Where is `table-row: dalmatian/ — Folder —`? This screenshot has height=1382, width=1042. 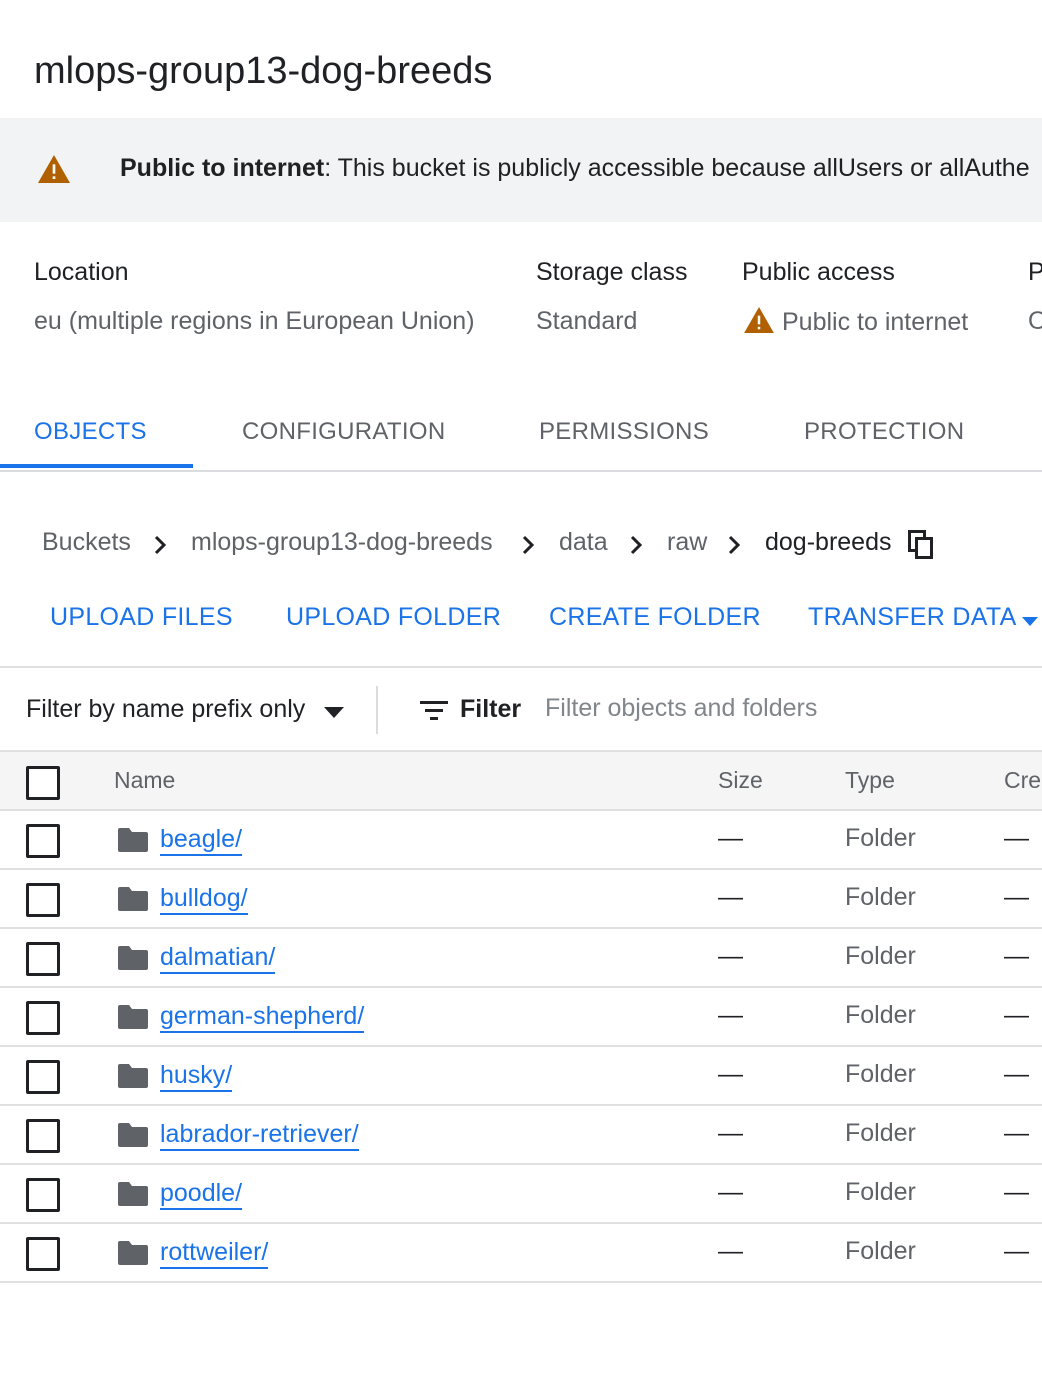 table-row: dalmatian/ — Folder — is located at coordinates (521, 958).